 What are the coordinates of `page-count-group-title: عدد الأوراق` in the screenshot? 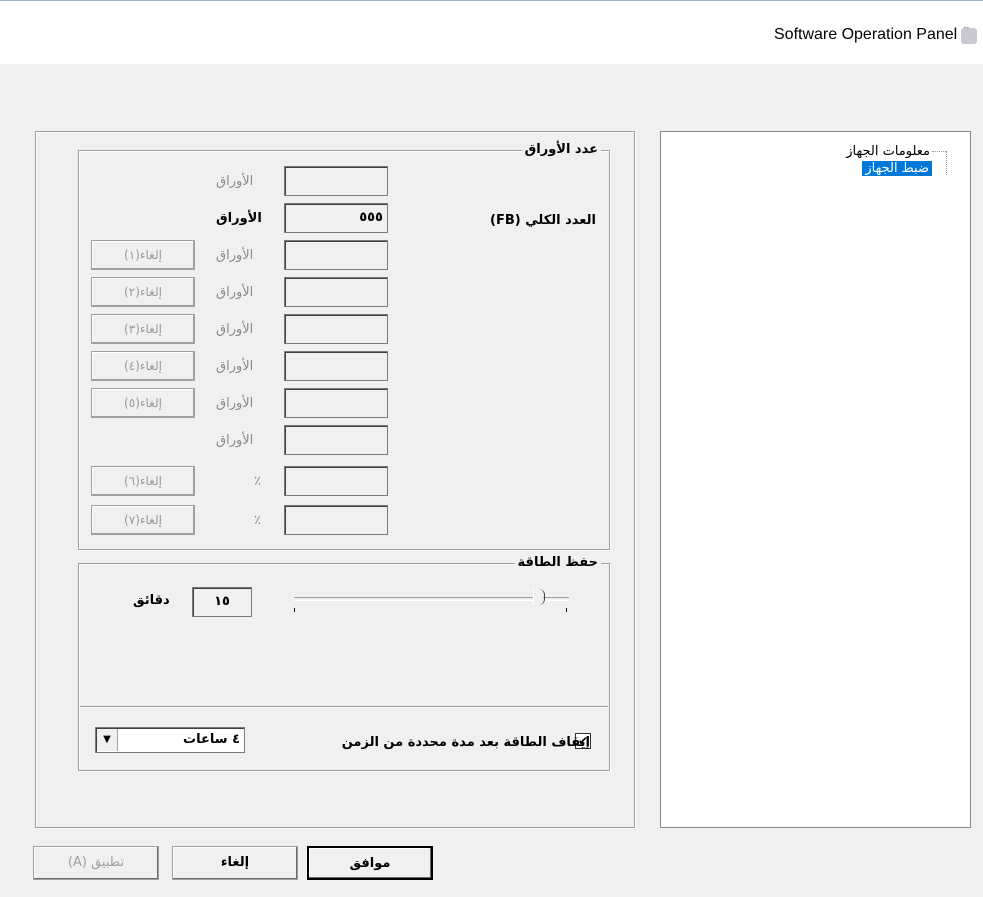 It's located at (561, 149).